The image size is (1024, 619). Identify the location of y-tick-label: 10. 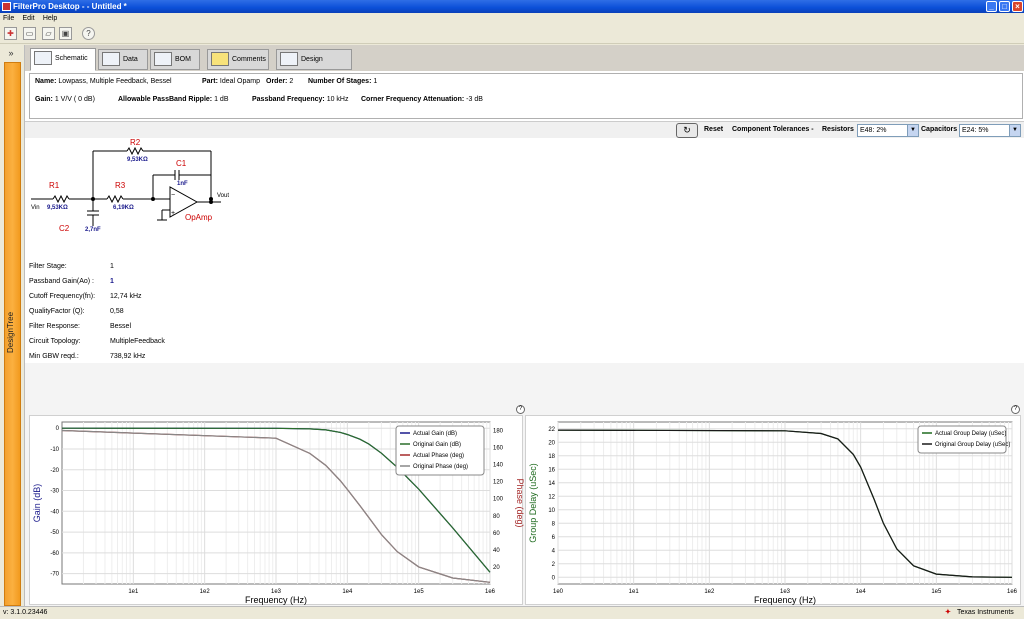
(551, 511).